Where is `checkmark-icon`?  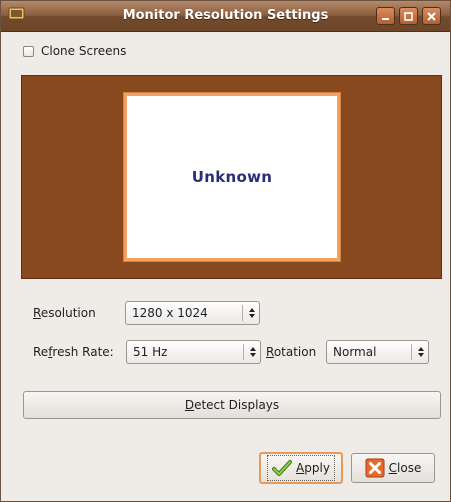 checkmark-icon is located at coordinates (282, 468).